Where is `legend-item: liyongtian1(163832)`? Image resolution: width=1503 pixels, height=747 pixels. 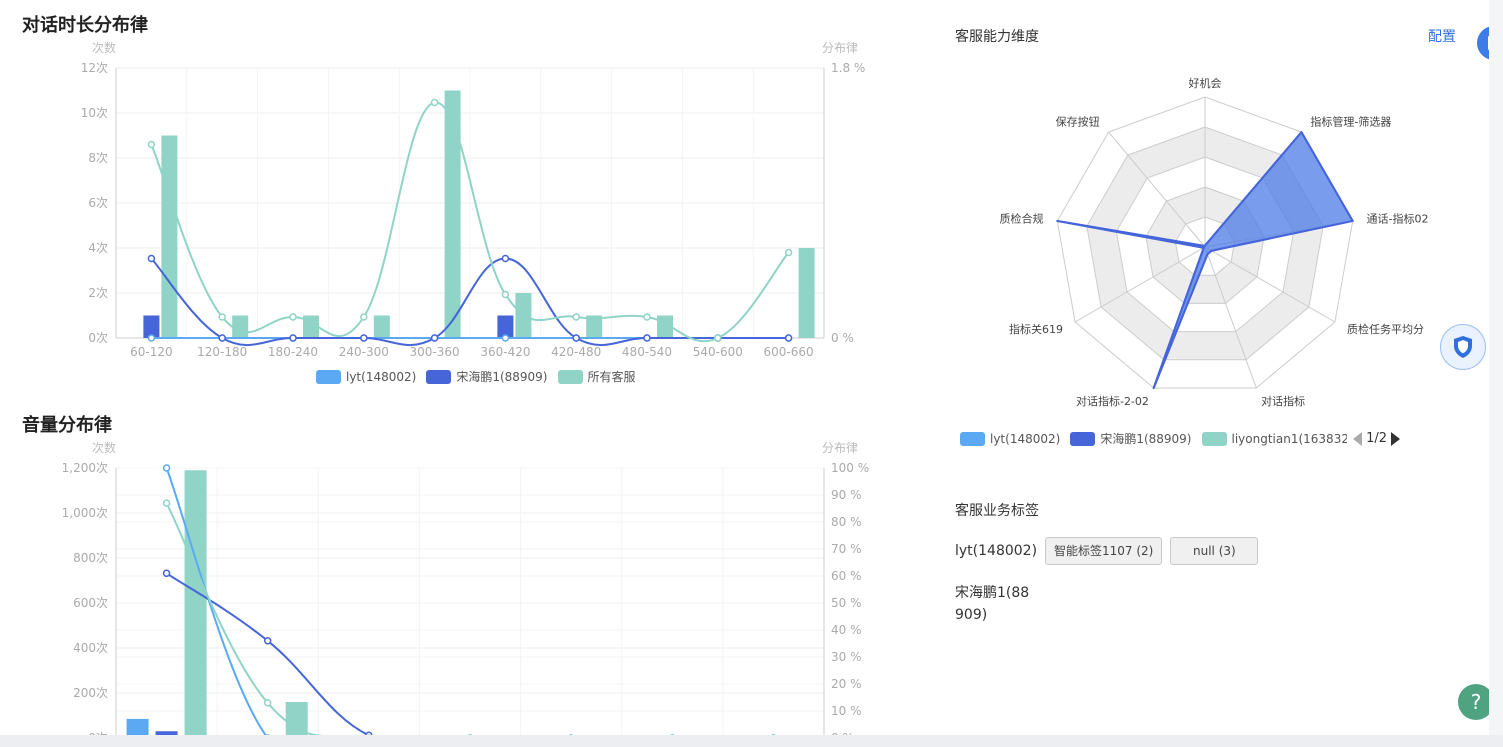
legend-item: liyongtian1(163832) is located at coordinates (1274, 438).